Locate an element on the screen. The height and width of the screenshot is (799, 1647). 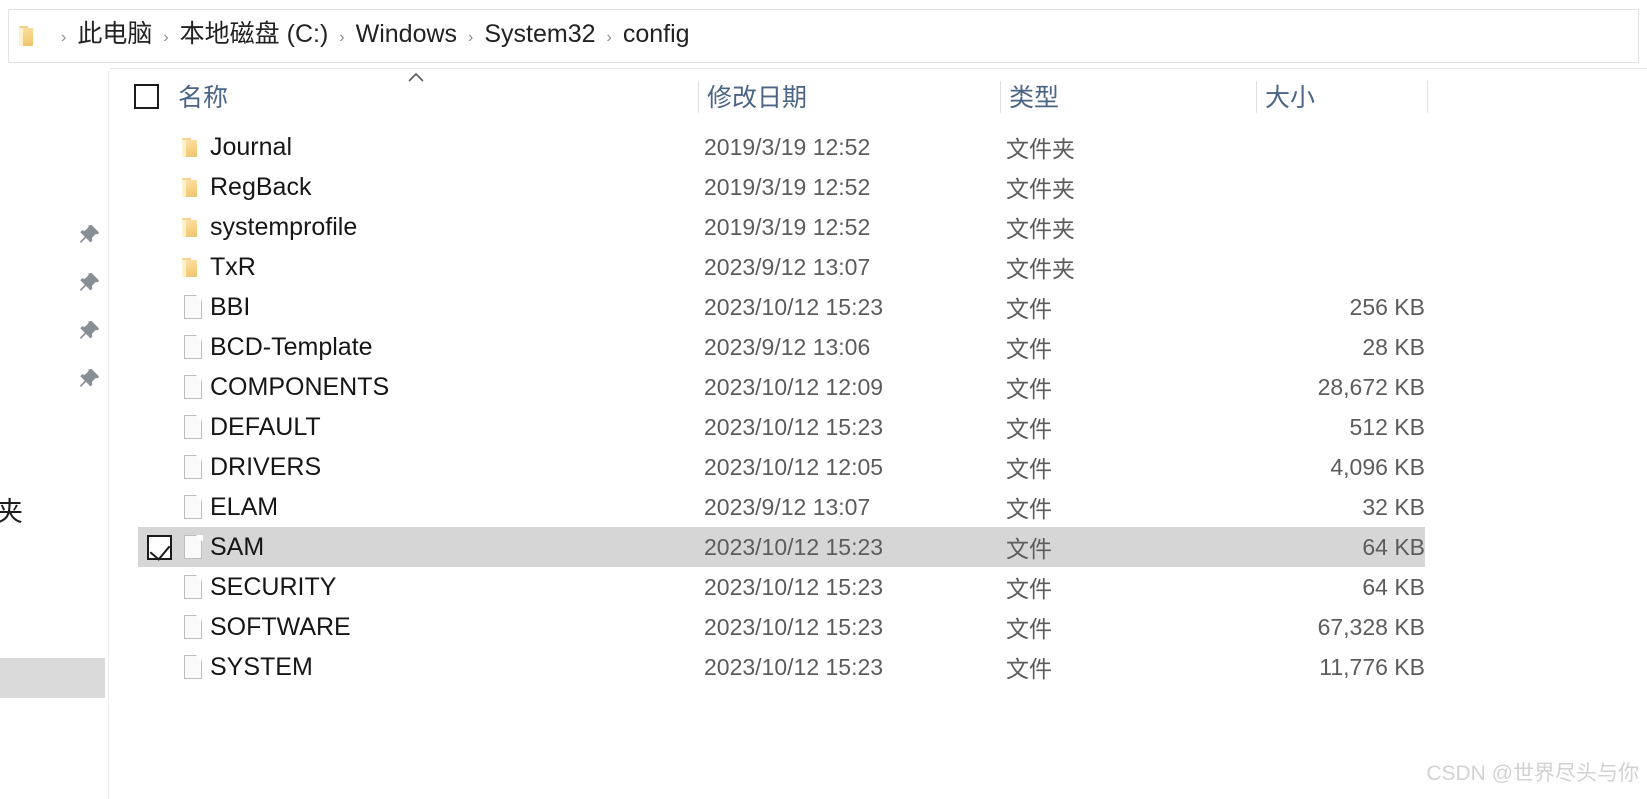
table-row: SECURITY 2023/10/12 15:23 文件 64 KB is located at coordinates (878, 587).